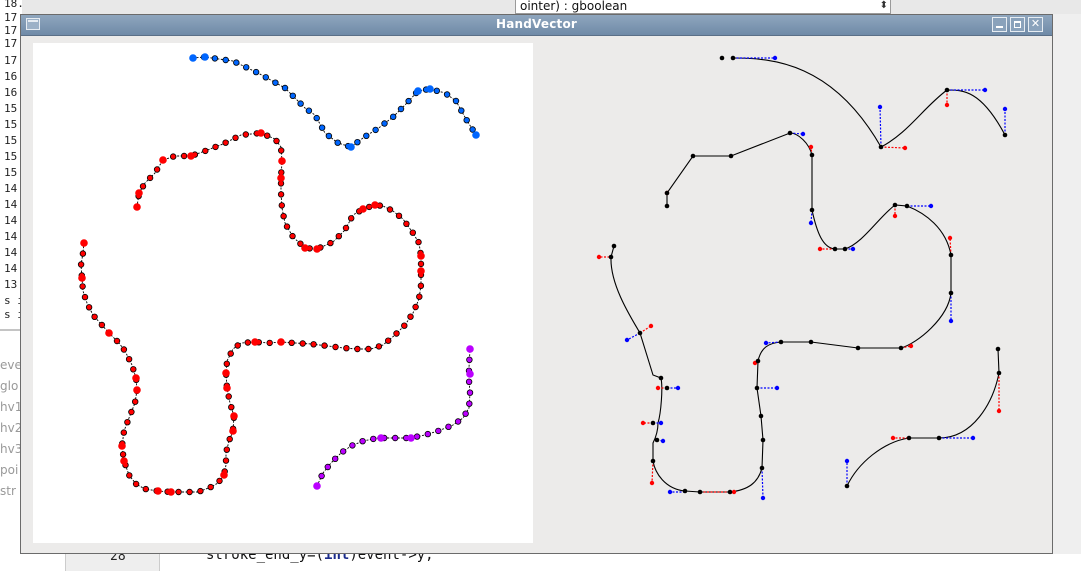  What do you see at coordinates (551, 562) in the screenshot?
I see `background-editor-bottom` at bounding box center [551, 562].